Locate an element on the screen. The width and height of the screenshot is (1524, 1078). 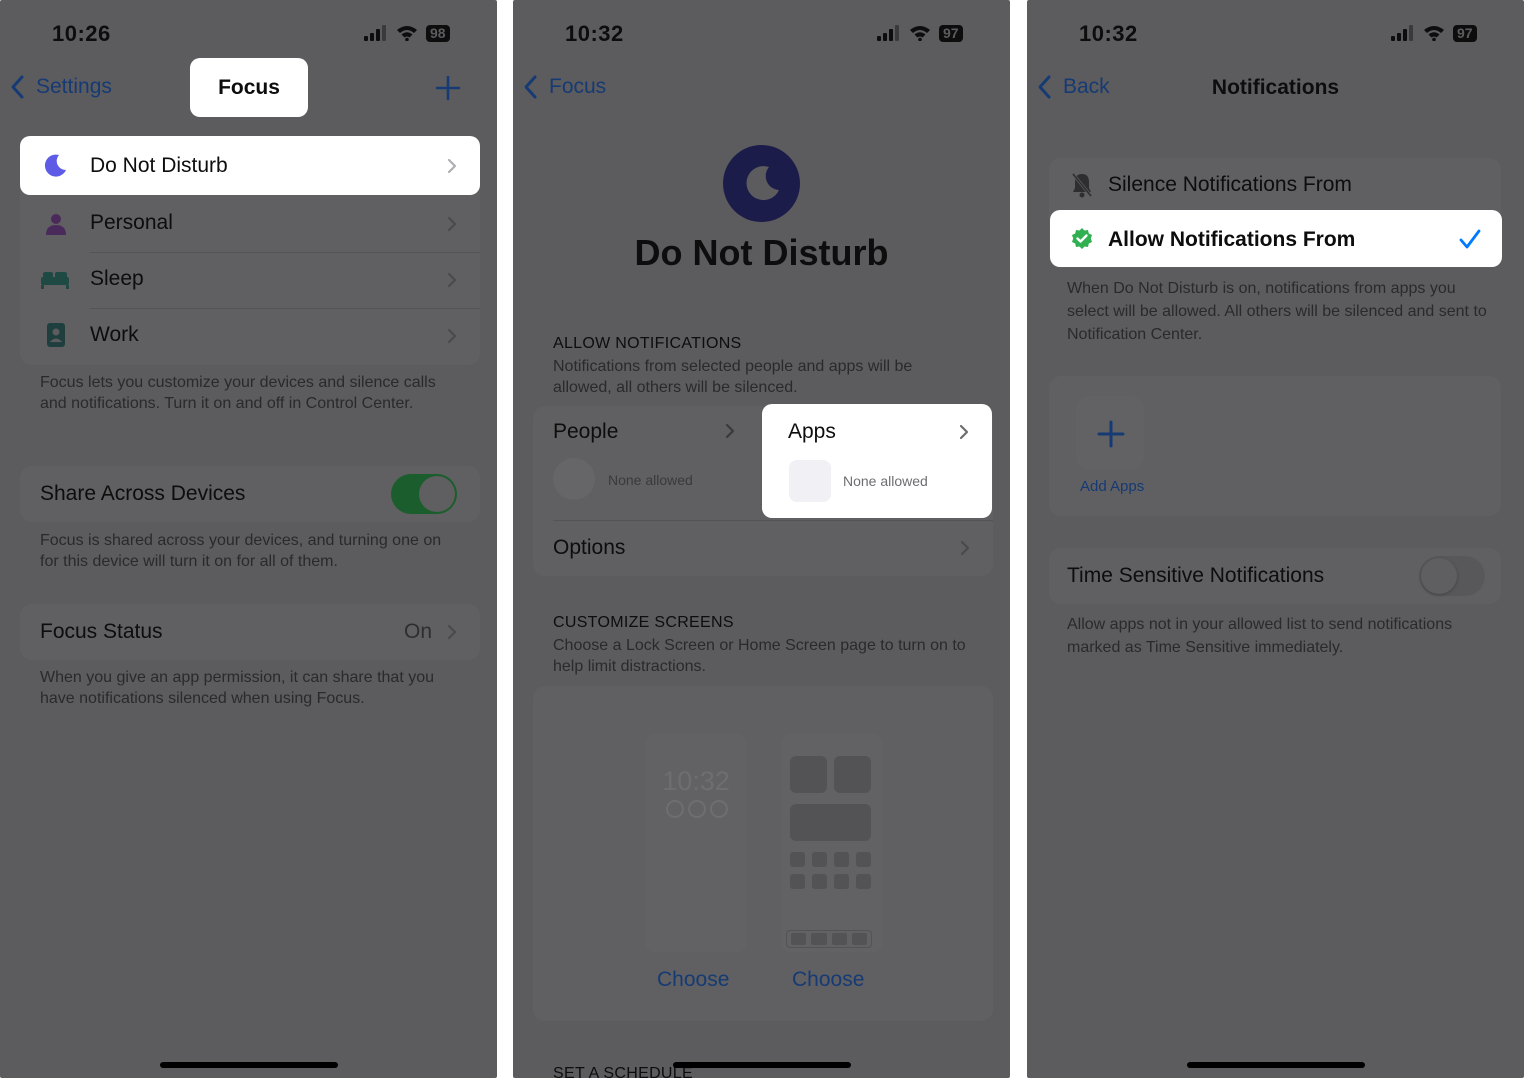
back-label: Focus is located at coordinates (578, 86).